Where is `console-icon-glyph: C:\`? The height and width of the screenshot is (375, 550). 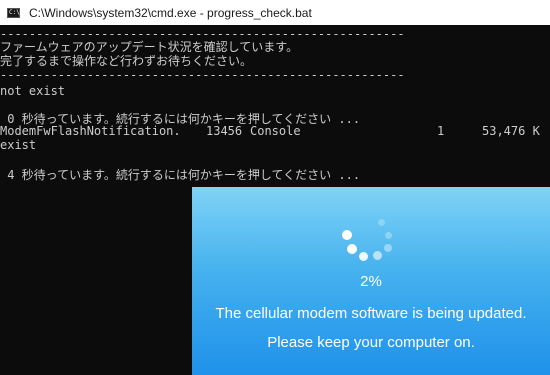 console-icon-glyph: C:\ is located at coordinates (14, 12).